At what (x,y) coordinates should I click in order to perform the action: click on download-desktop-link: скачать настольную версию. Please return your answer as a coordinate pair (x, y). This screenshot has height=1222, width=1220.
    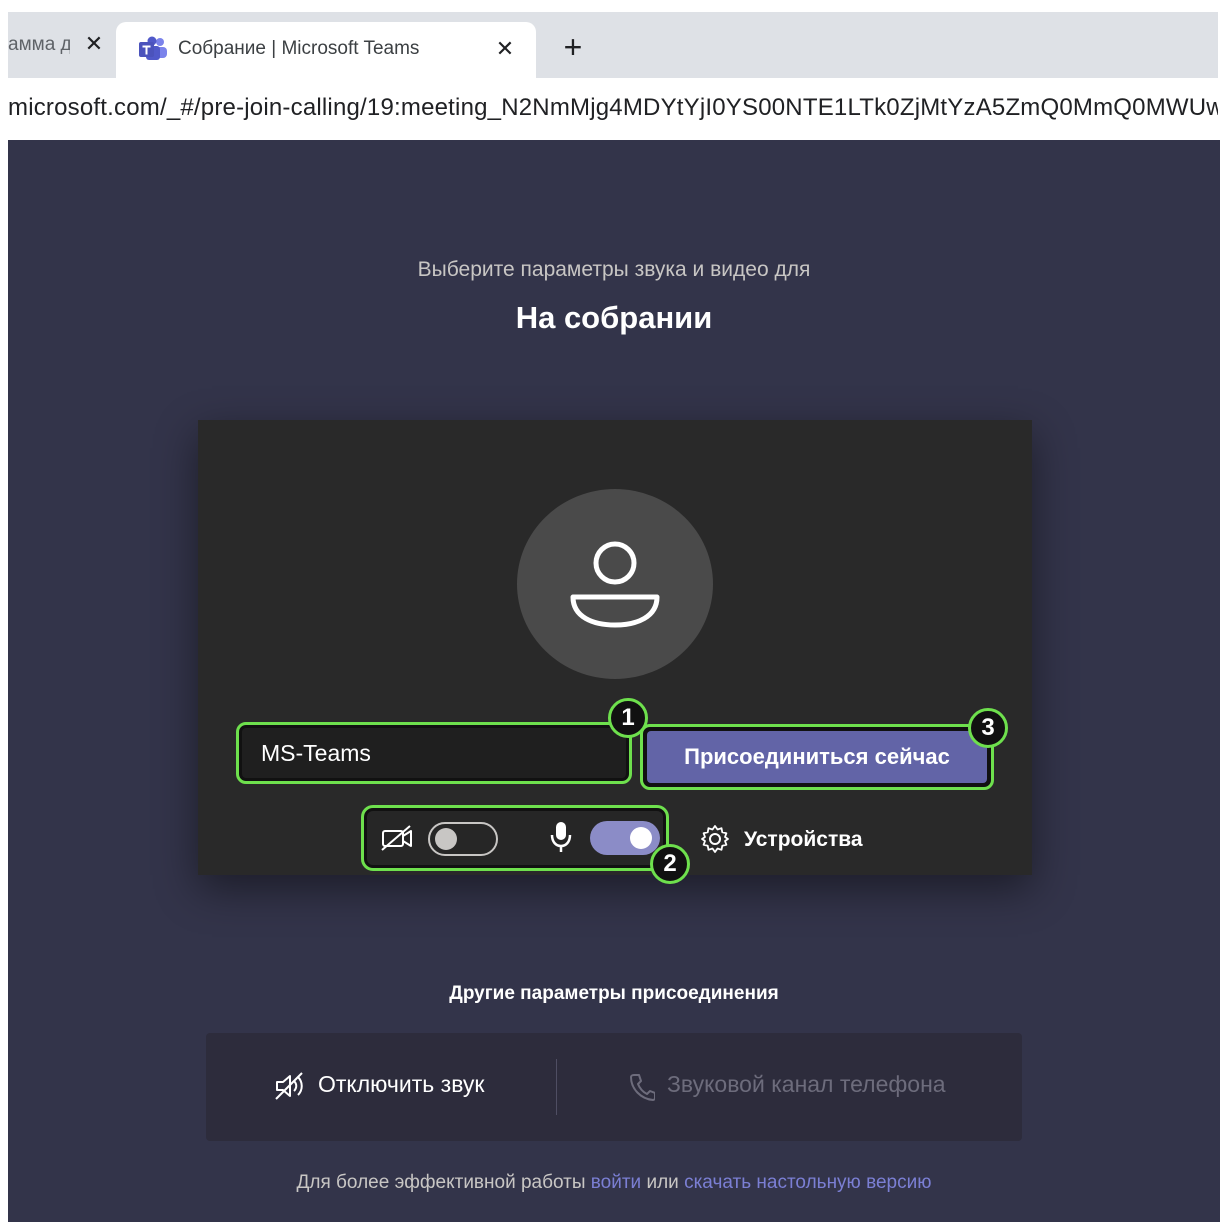
    Looking at the image, I should click on (807, 1182).